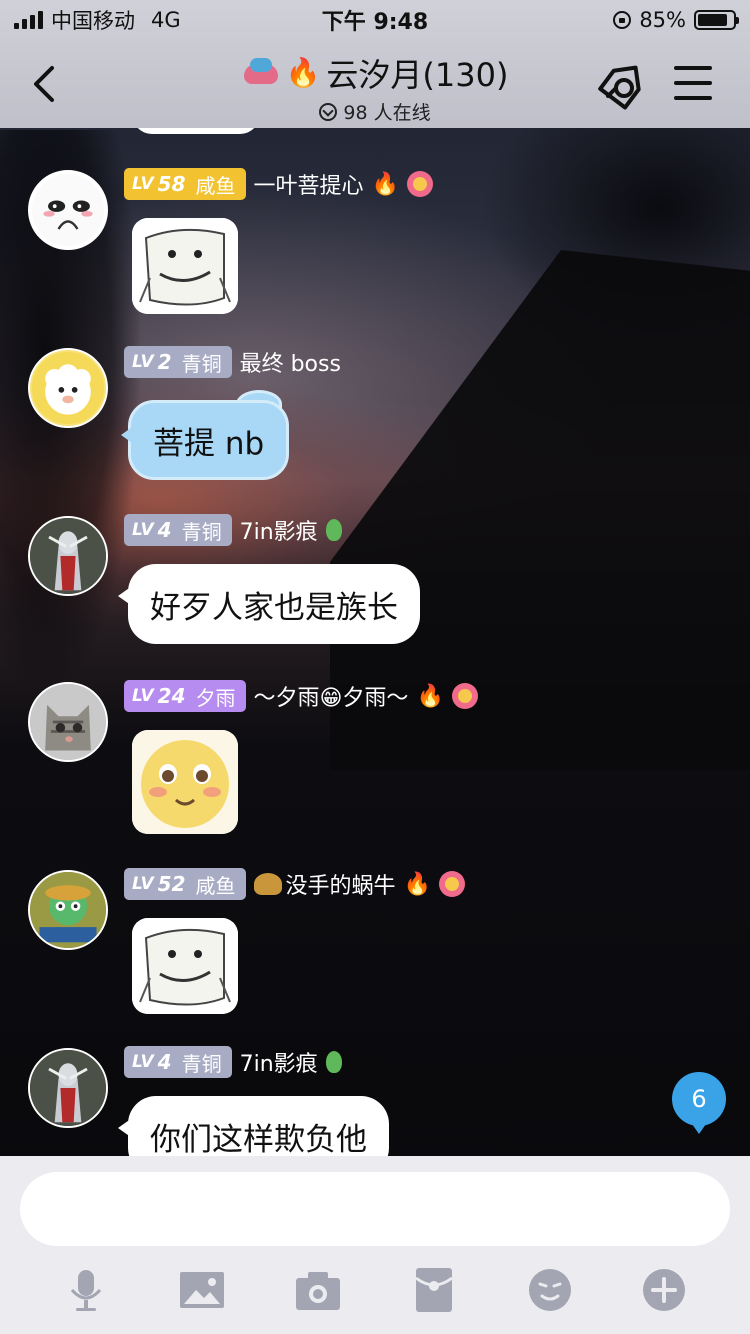 The width and height of the screenshot is (750, 1334). What do you see at coordinates (693, 68) in the screenshot?
I see `menu-icon` at bounding box center [693, 68].